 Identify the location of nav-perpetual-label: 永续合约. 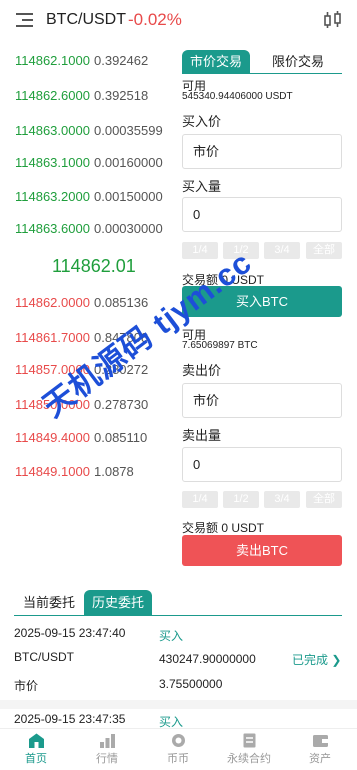
(249, 759).